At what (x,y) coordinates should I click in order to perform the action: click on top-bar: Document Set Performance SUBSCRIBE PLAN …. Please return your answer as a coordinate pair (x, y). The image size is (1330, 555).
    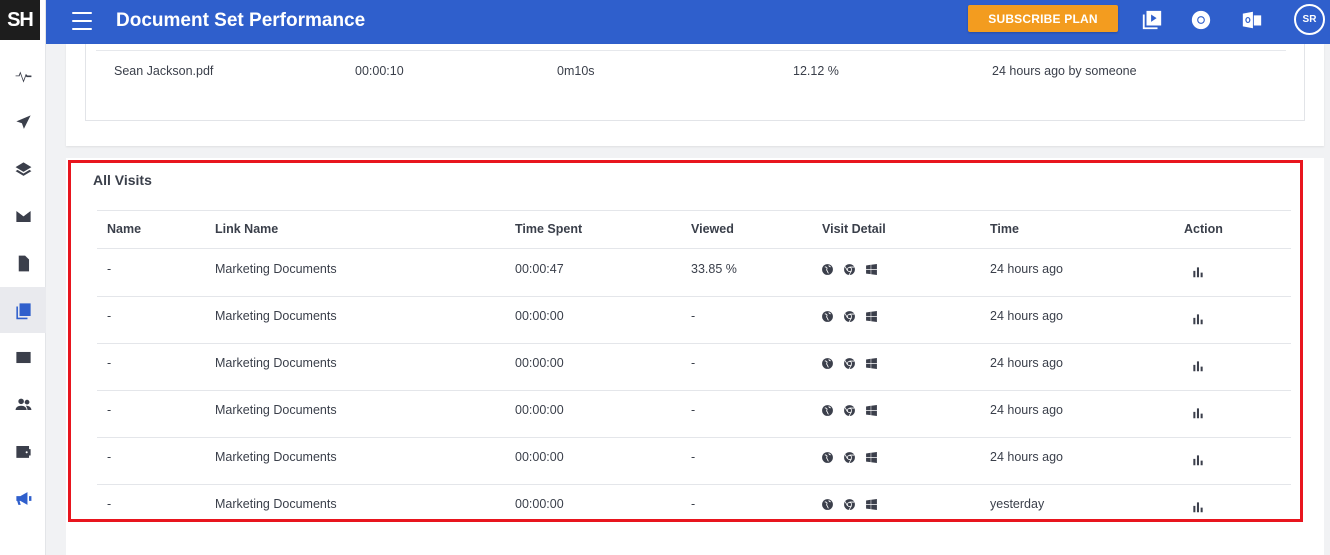
    Looking at the image, I should click on (688, 22).